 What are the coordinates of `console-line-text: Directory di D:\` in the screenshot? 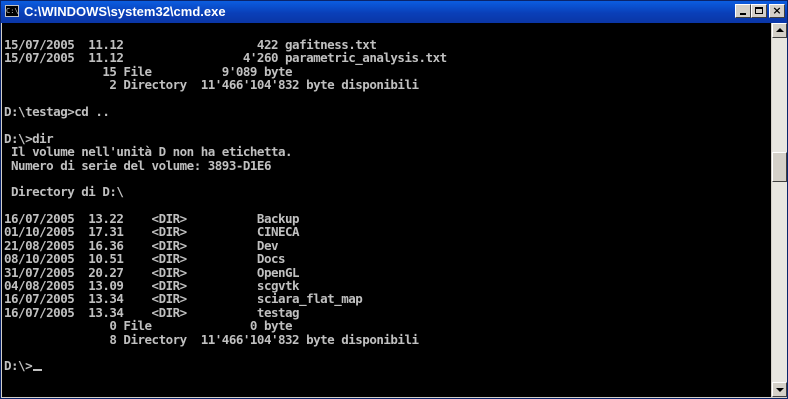 It's located at (64, 192).